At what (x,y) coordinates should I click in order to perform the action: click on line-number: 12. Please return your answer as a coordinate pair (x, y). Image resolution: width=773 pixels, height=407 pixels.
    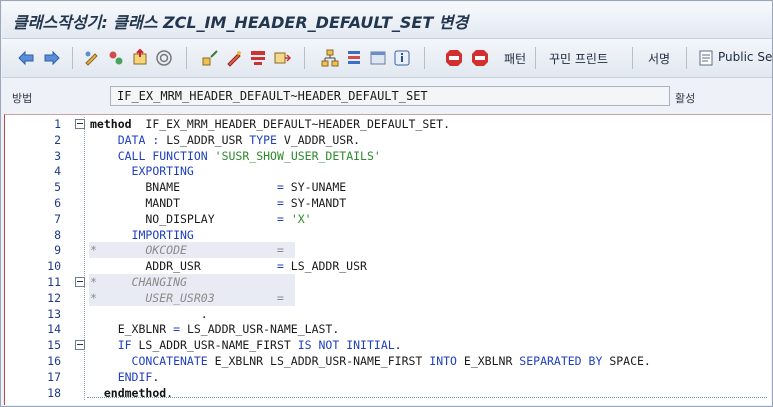
    Looking at the image, I should click on (54, 297).